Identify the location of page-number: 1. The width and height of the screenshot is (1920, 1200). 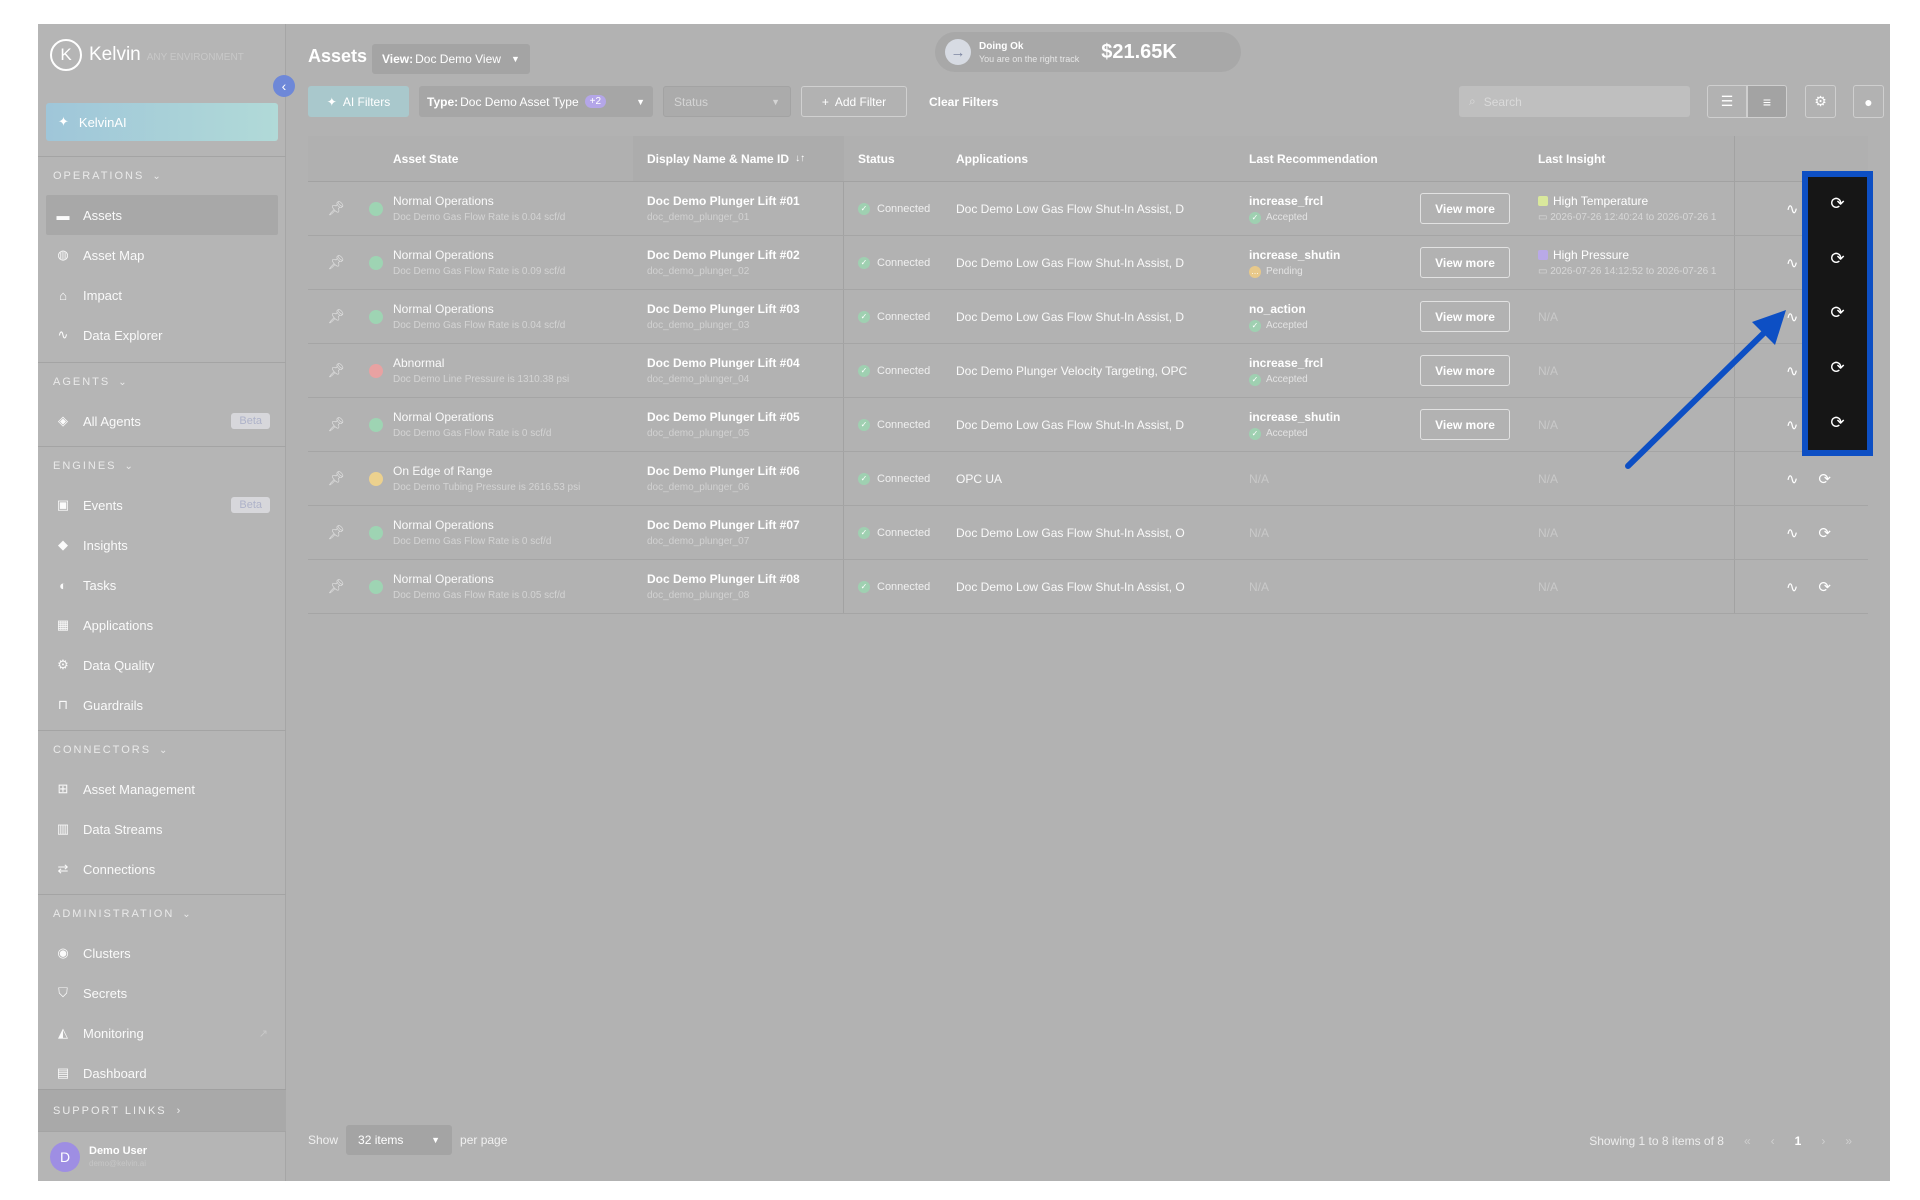
(1798, 1141).